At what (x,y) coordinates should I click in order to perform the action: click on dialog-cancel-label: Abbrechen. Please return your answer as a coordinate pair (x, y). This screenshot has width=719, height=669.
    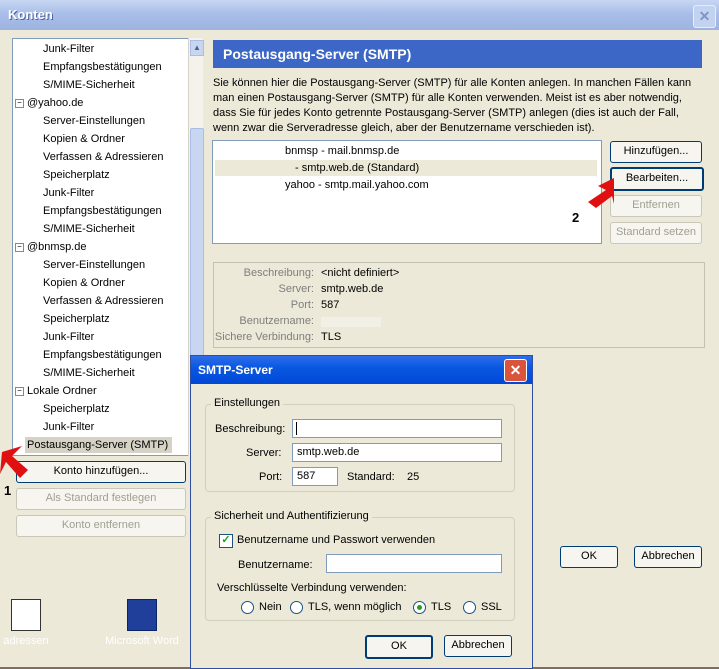
    Looking at the image, I should click on (478, 645).